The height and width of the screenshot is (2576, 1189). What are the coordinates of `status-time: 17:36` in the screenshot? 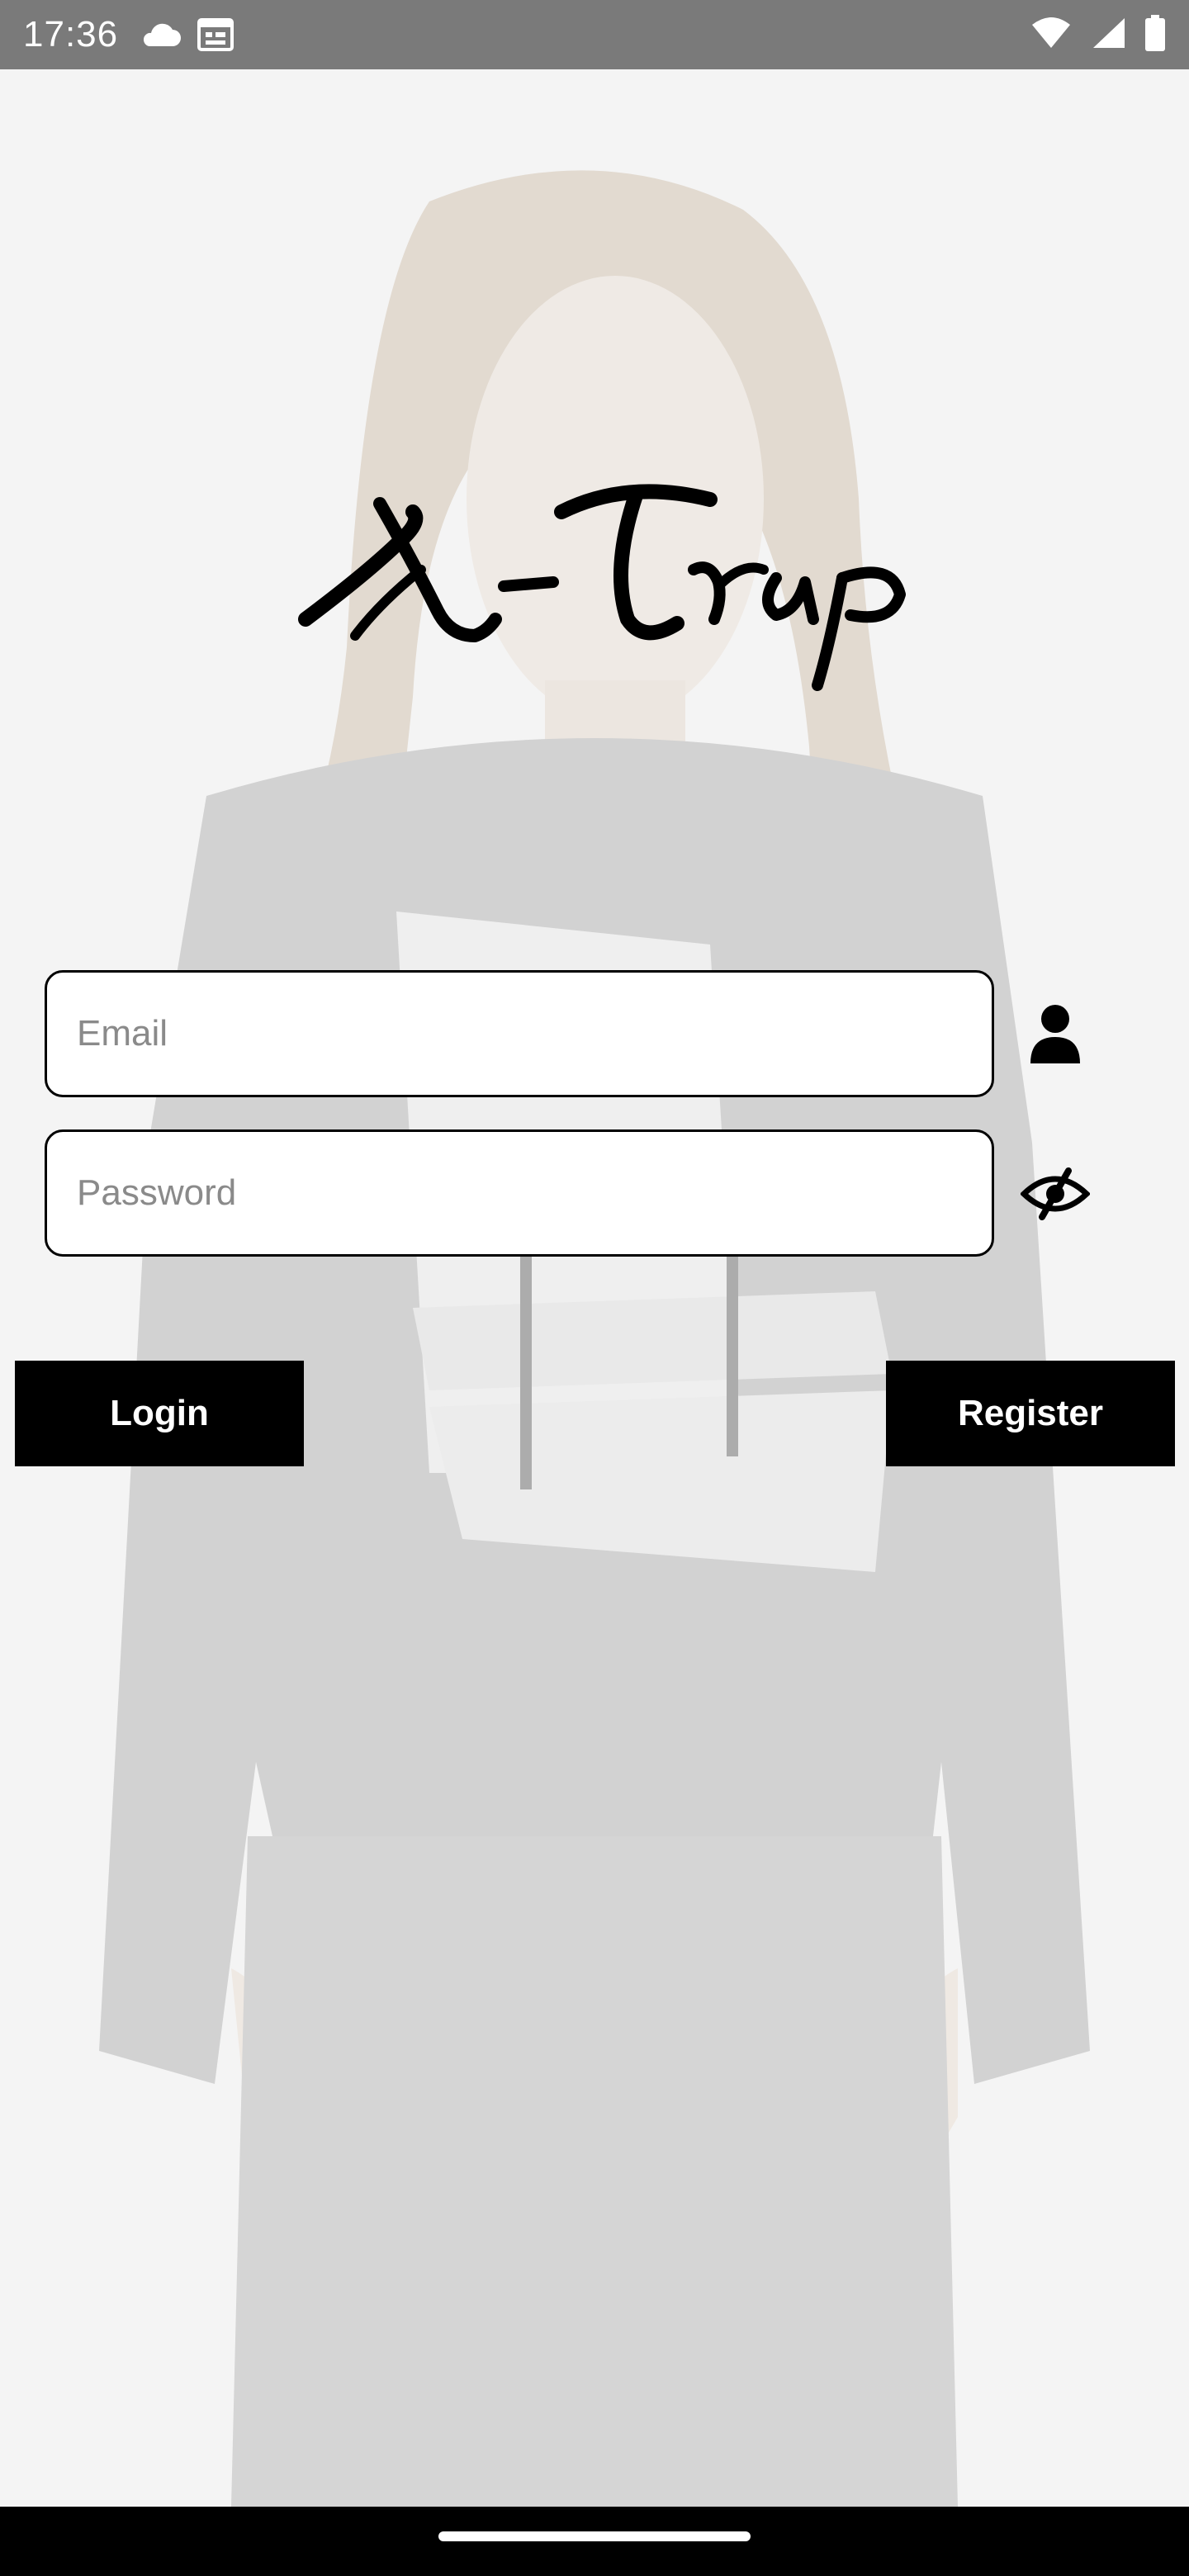 It's located at (71, 34).